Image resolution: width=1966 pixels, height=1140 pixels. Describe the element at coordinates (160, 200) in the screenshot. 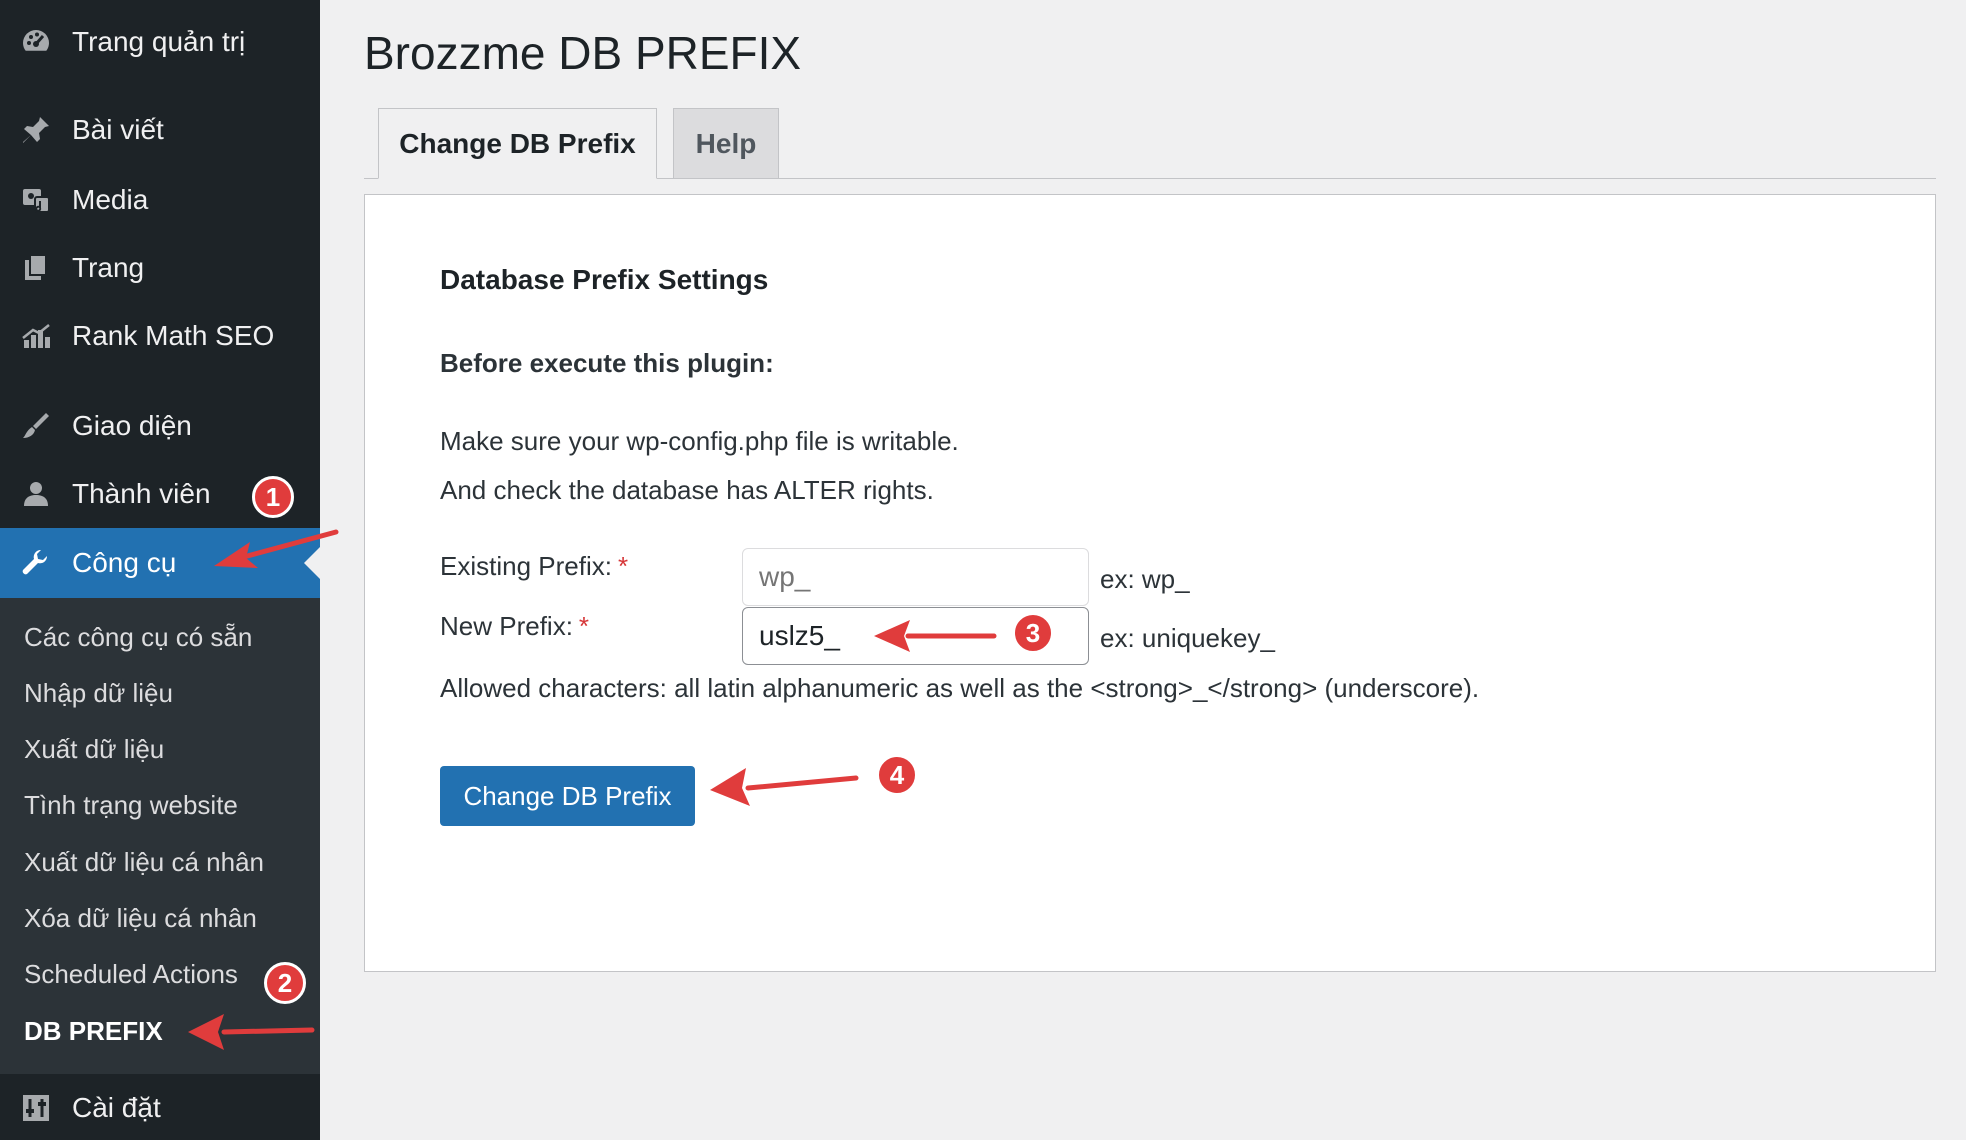

I see `menu-item-media: Media` at that location.